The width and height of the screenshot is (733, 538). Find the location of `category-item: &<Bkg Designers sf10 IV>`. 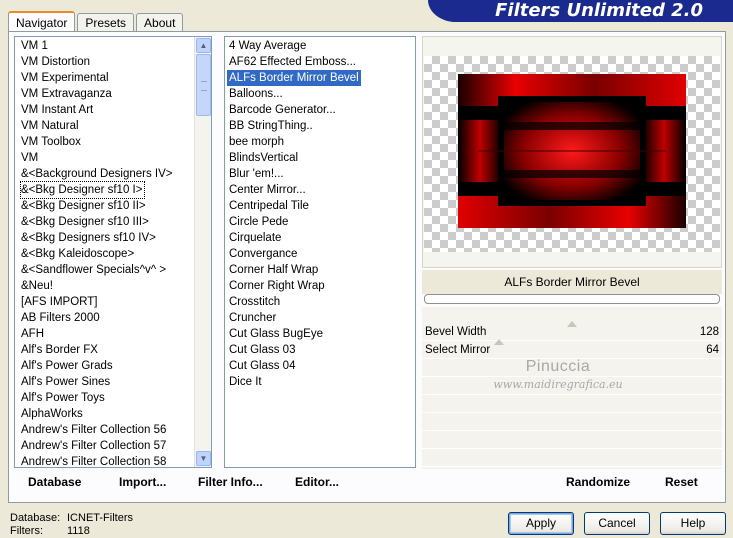

category-item: &<Bkg Designers sf10 IV> is located at coordinates (97, 238).